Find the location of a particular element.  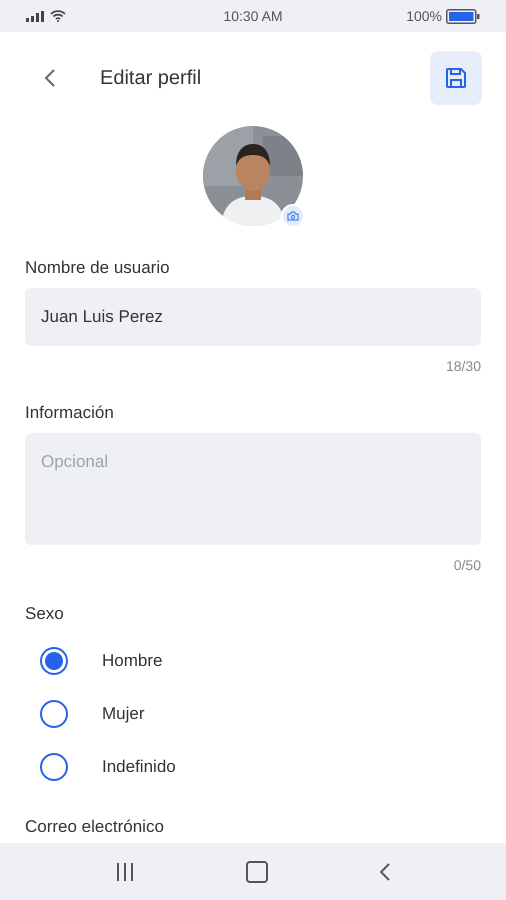

radio-label: Hombre is located at coordinates (132, 661).